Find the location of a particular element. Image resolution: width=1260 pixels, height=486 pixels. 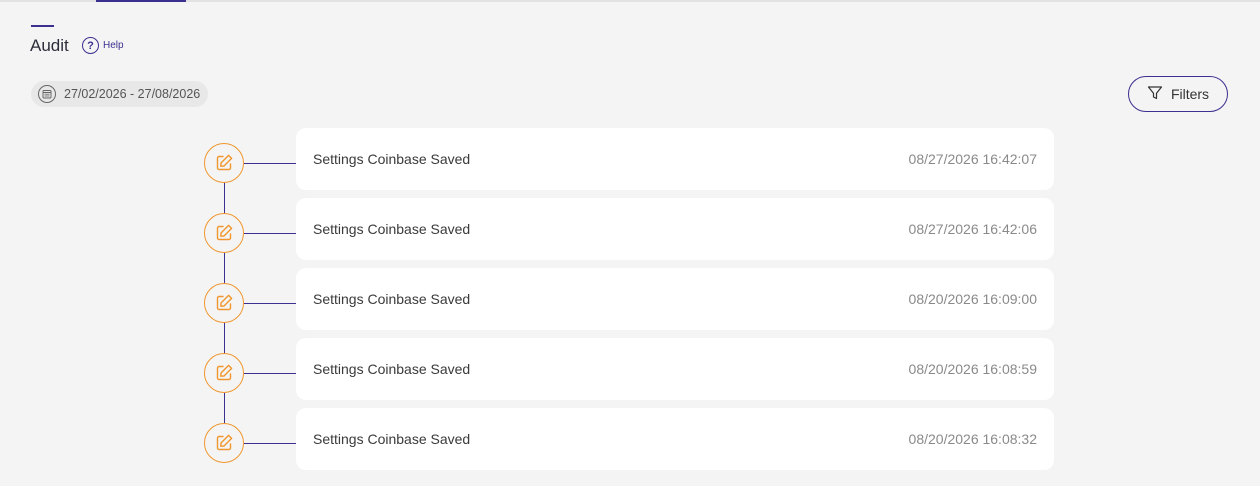

top-border is located at coordinates (630, 1).